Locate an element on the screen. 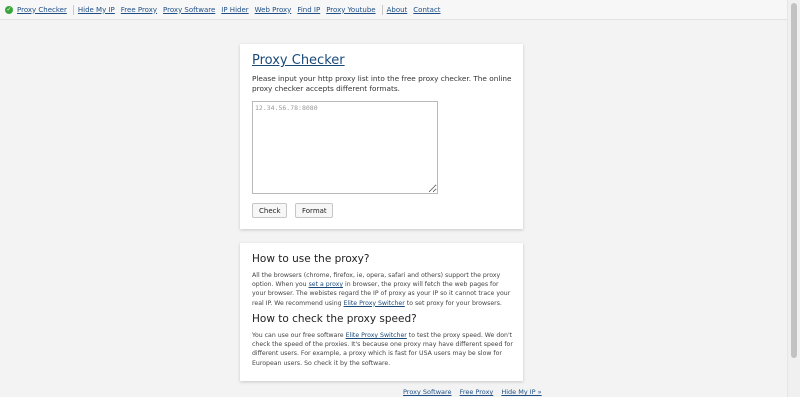 The width and height of the screenshot is (800, 397). set-a-proxy-link: set a proxy is located at coordinates (326, 284).